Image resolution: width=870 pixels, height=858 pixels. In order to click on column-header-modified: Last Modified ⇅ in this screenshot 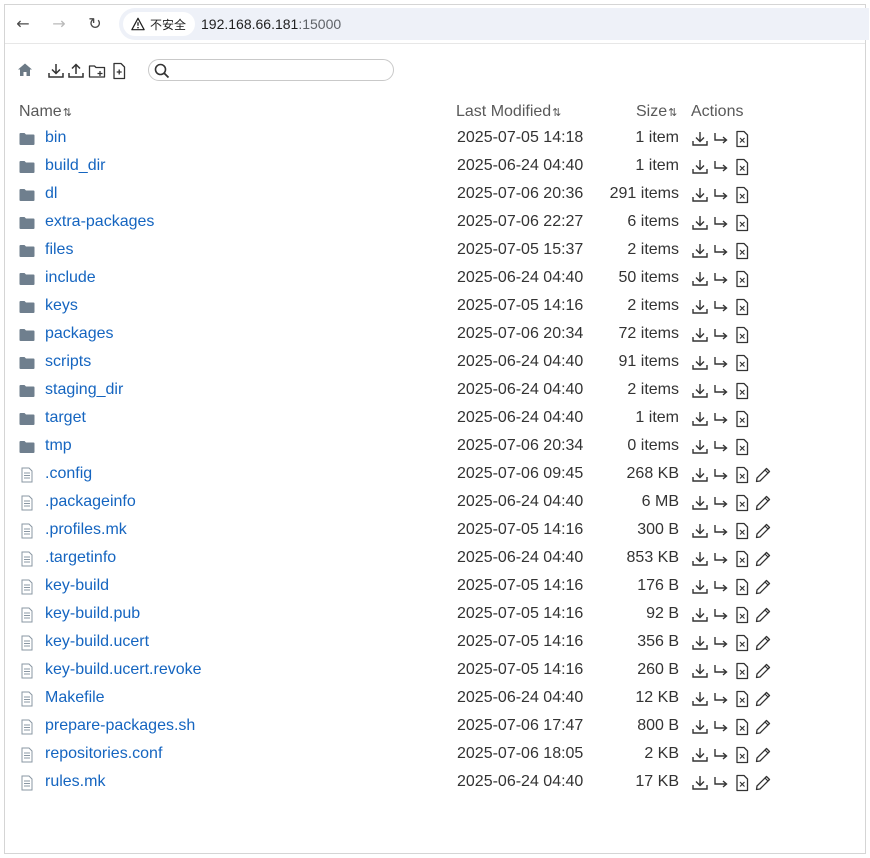, I will do `click(508, 112)`.